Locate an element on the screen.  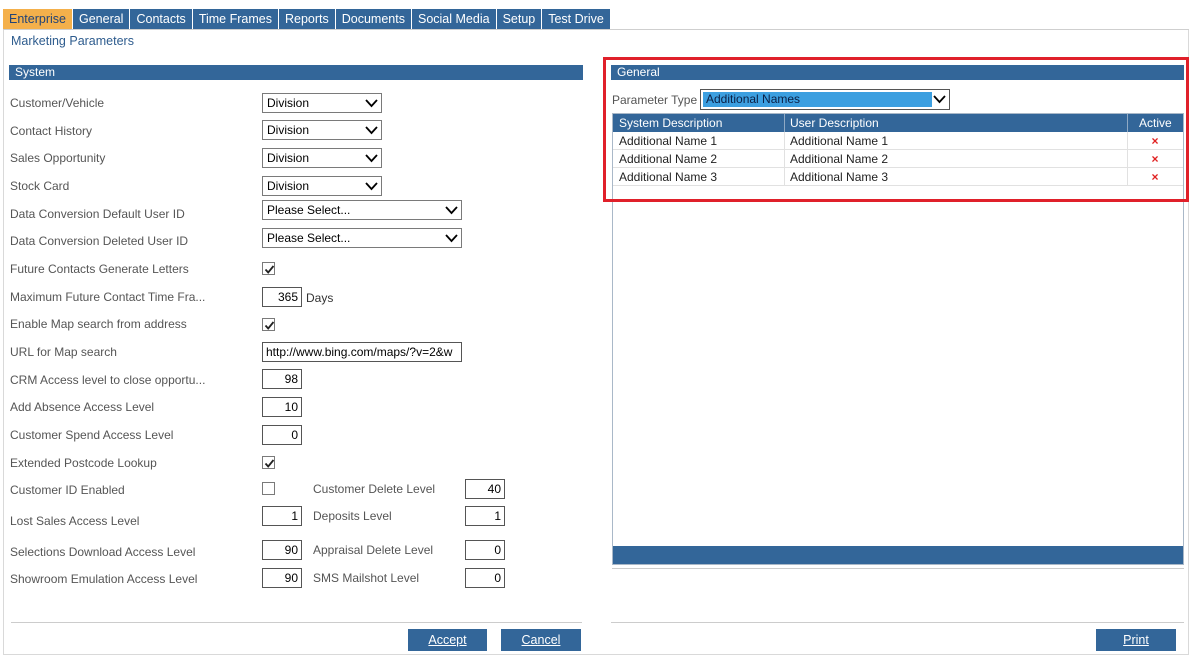
highlight-annotation-box is located at coordinates (896, 129).